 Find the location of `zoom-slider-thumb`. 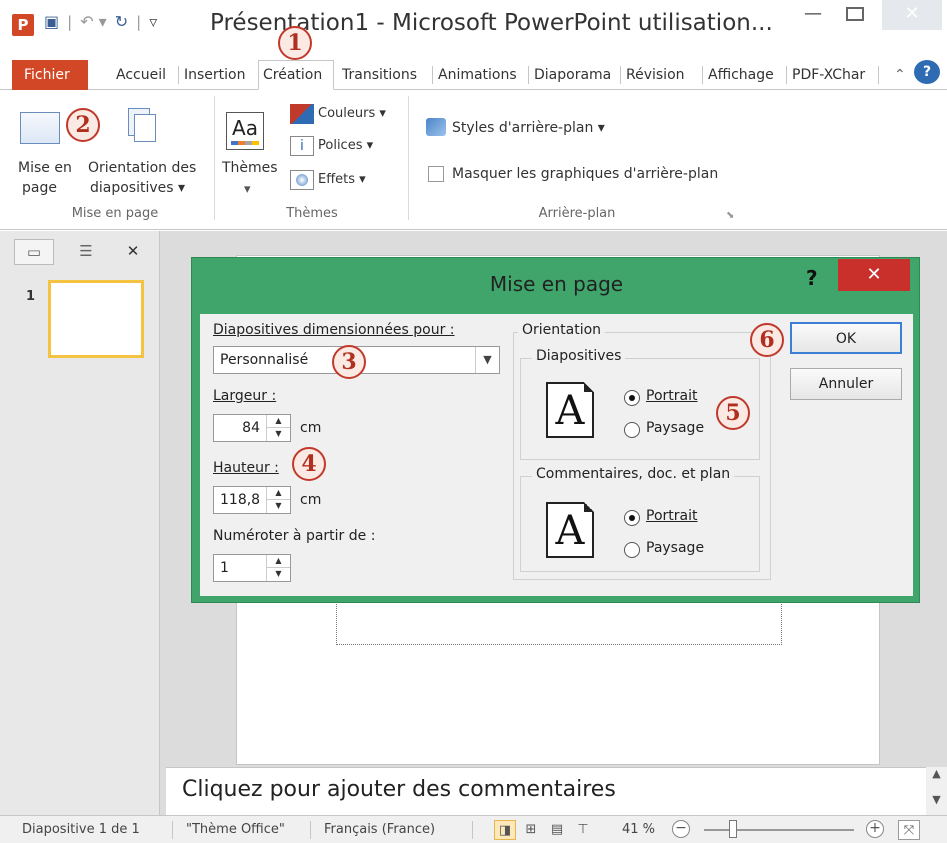

zoom-slider-thumb is located at coordinates (733, 829).